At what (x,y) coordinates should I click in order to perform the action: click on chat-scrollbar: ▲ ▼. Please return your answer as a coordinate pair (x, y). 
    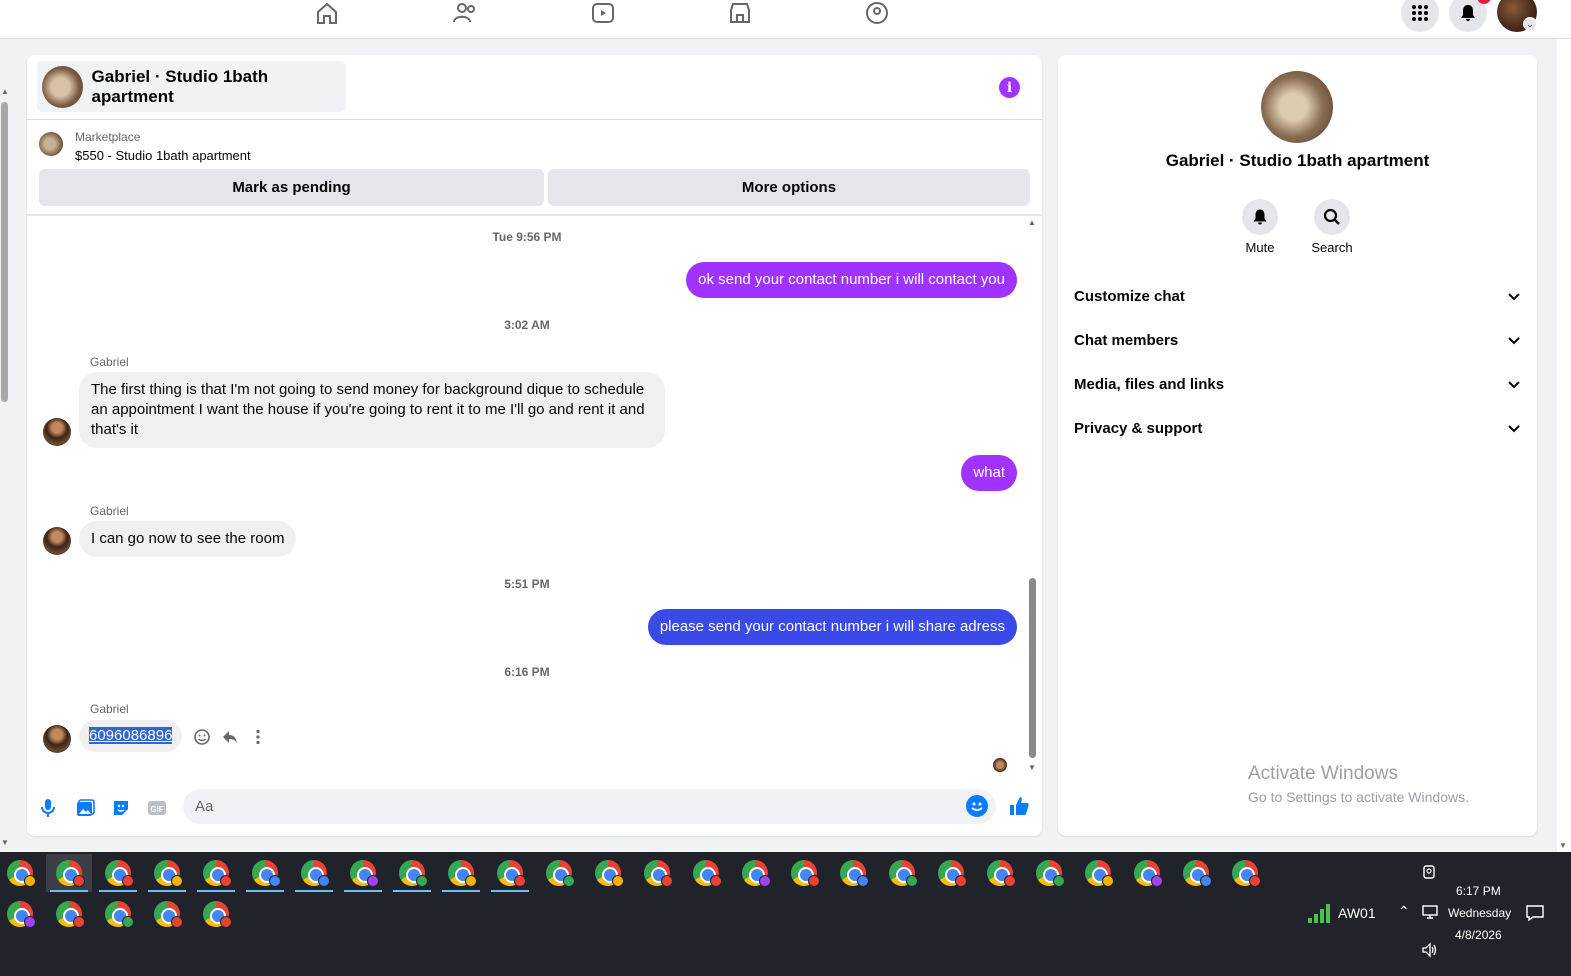
    Looking at the image, I should click on (1033, 495).